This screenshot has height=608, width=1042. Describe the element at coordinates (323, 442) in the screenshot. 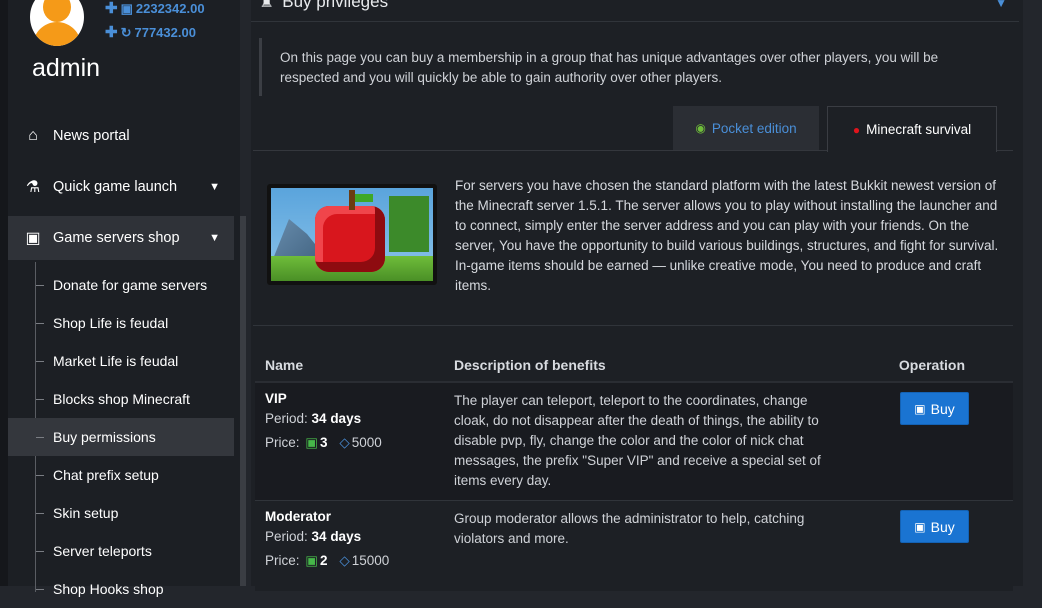

I see `privilege-price: Price: ▣ 3 ◇ 5000` at that location.